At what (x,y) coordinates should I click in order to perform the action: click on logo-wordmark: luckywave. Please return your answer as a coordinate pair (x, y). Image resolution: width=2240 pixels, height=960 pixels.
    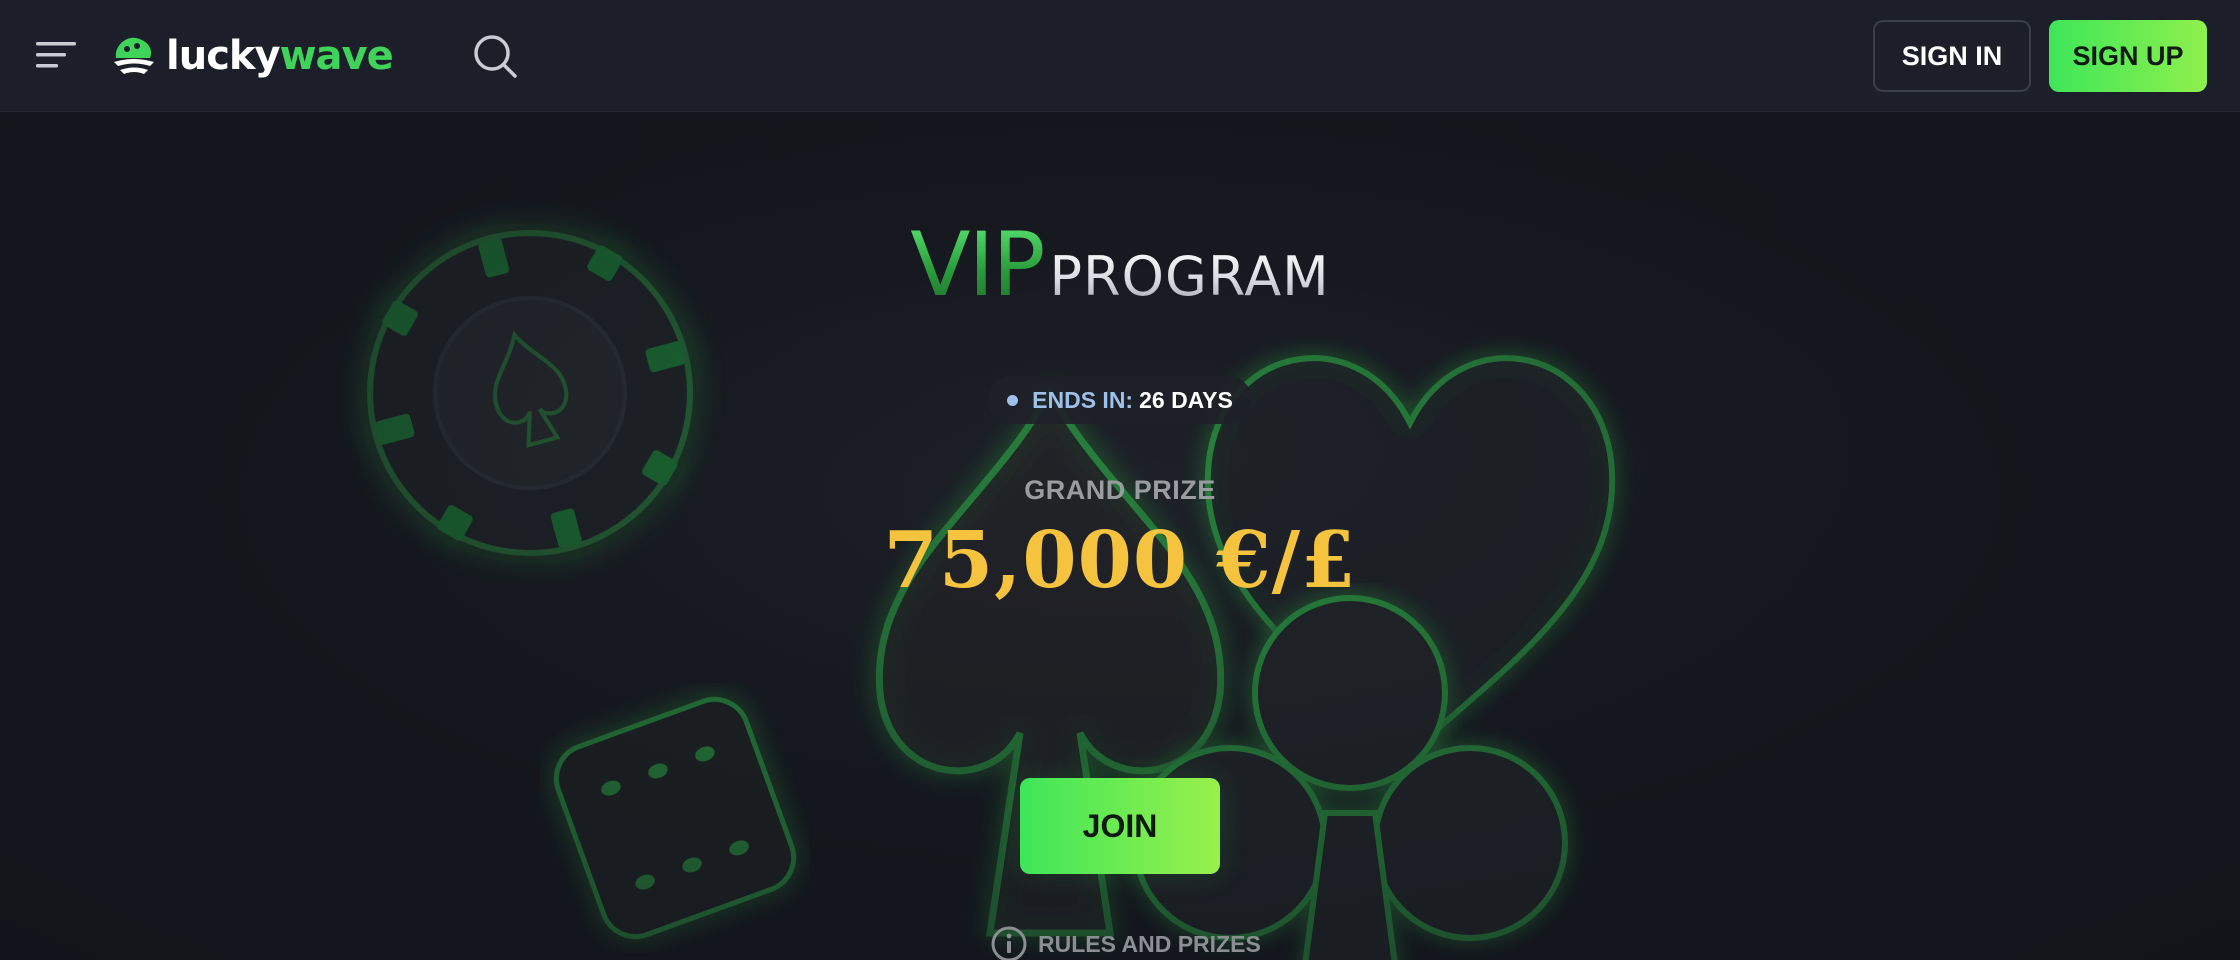
    Looking at the image, I should click on (280, 56).